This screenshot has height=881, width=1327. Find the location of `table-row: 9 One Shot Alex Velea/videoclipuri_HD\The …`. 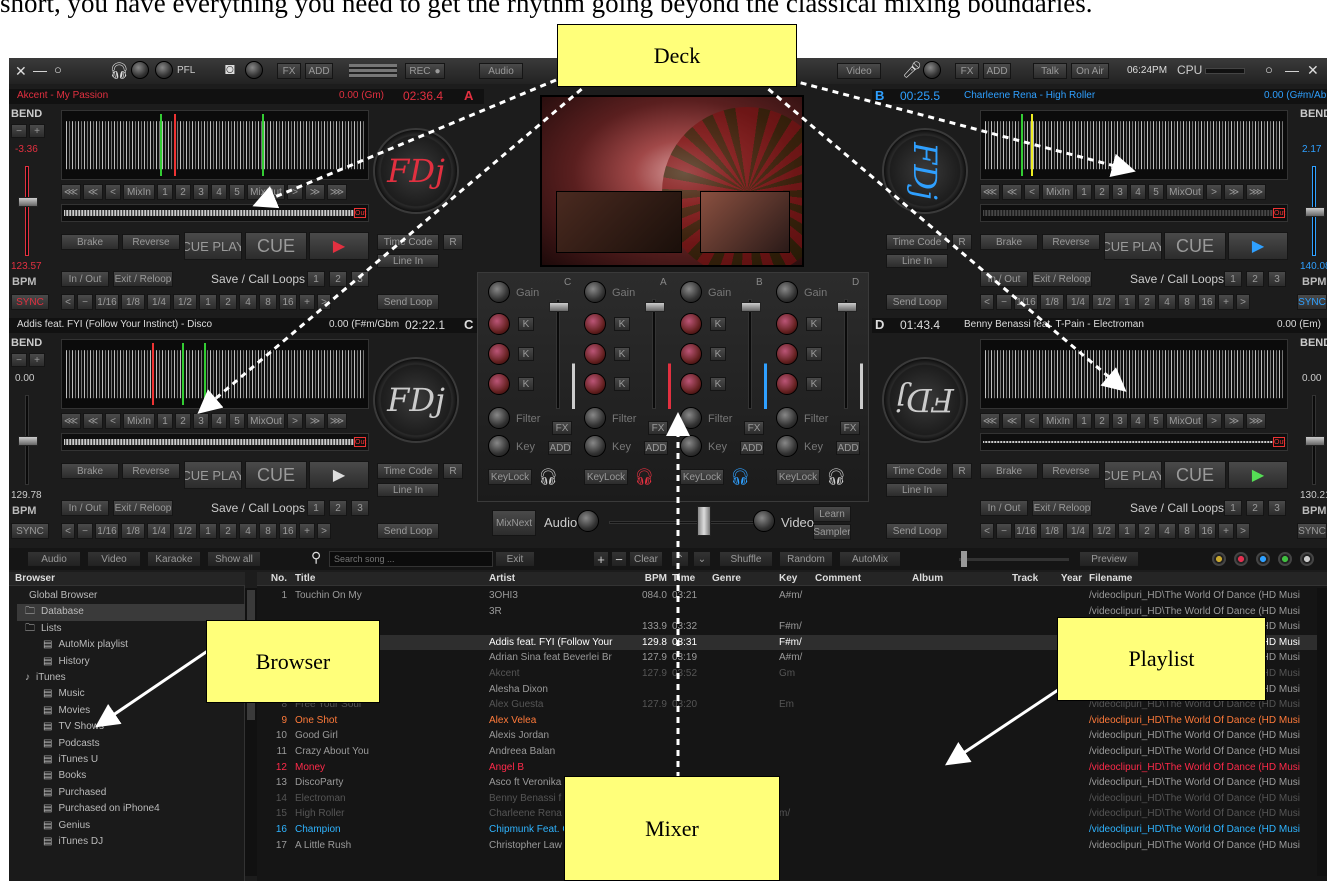

table-row: 9 One Shot Alex Velea/videoclipuri_HD\The … is located at coordinates (792, 721).